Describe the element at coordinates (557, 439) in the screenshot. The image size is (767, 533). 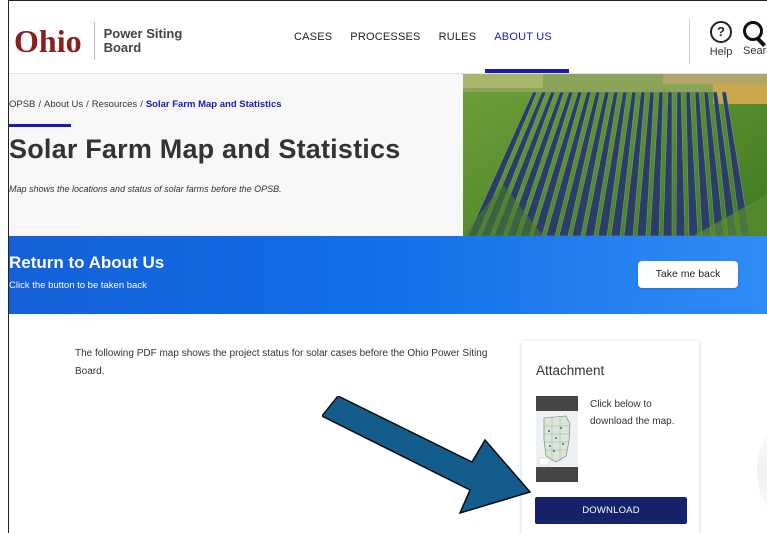
I see `map-thumbnail` at that location.